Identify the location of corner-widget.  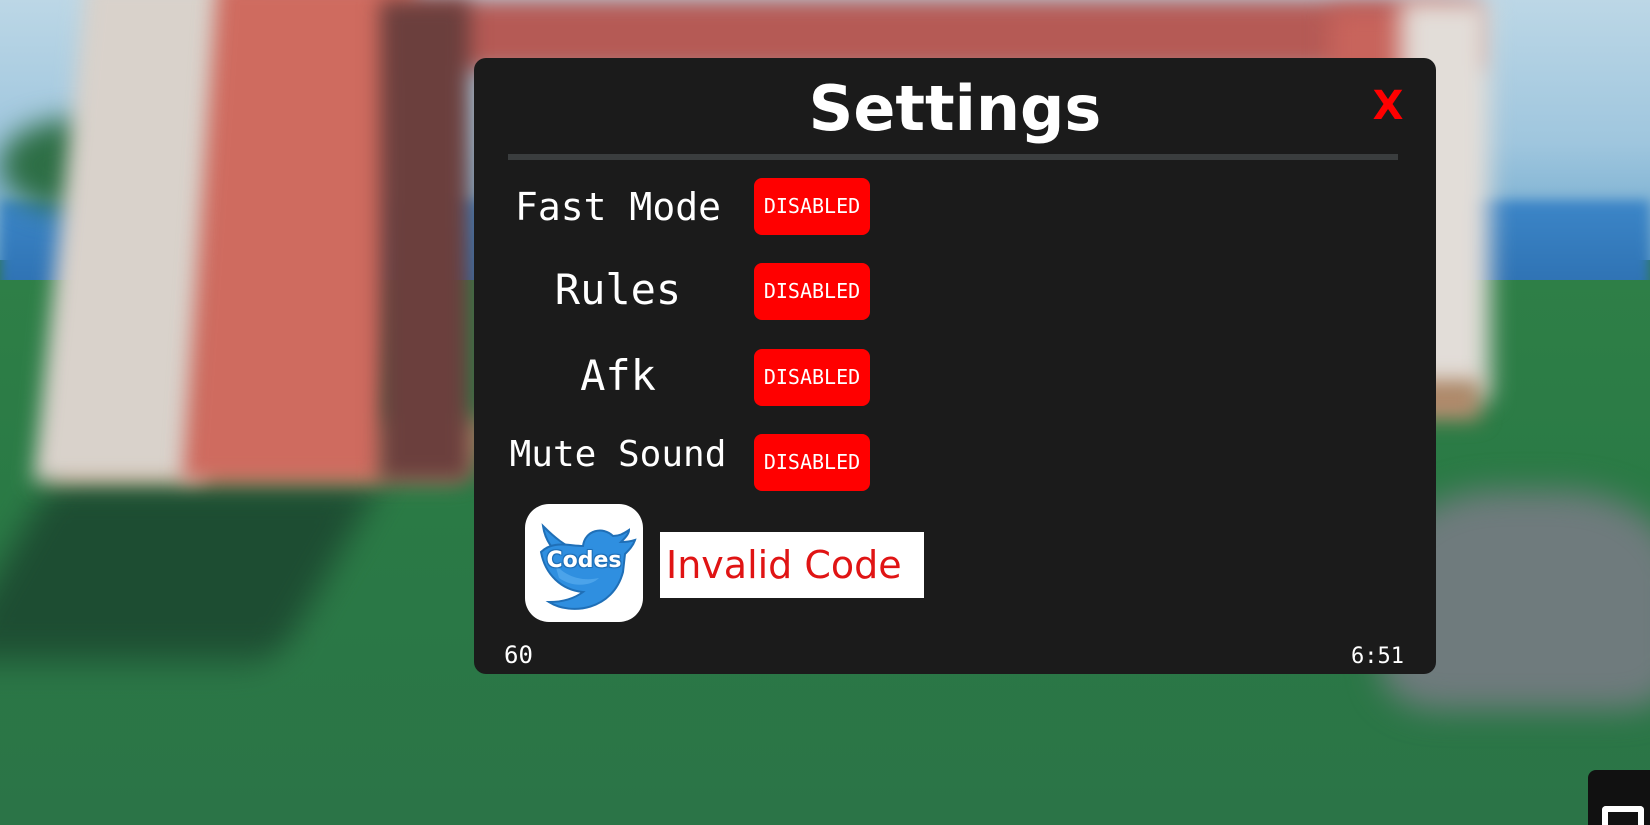
(1619, 797).